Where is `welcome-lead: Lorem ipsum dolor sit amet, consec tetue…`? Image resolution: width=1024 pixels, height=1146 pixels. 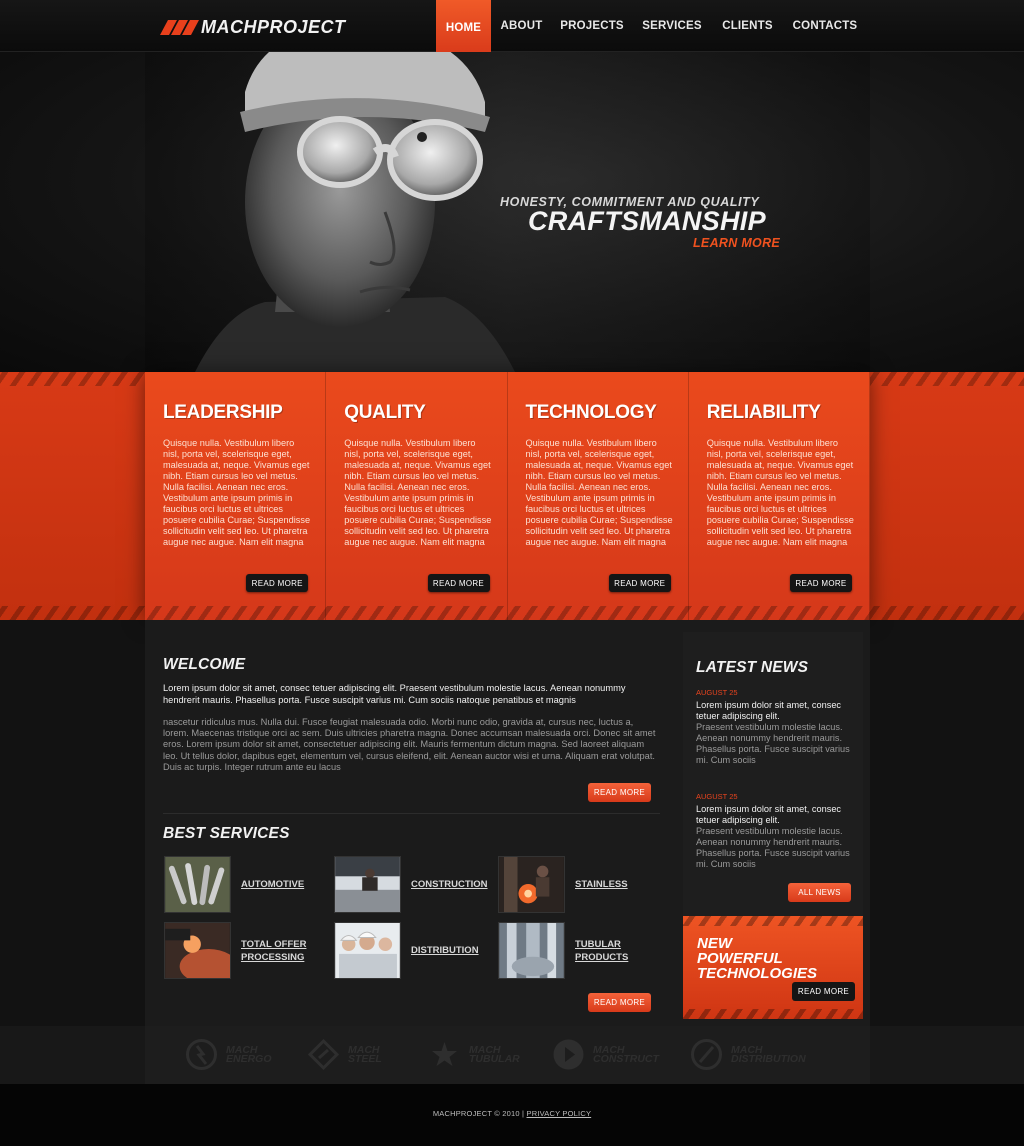
welcome-lead: Lorem ipsum dolor sit amet, consec tetue… is located at coordinates (394, 694).